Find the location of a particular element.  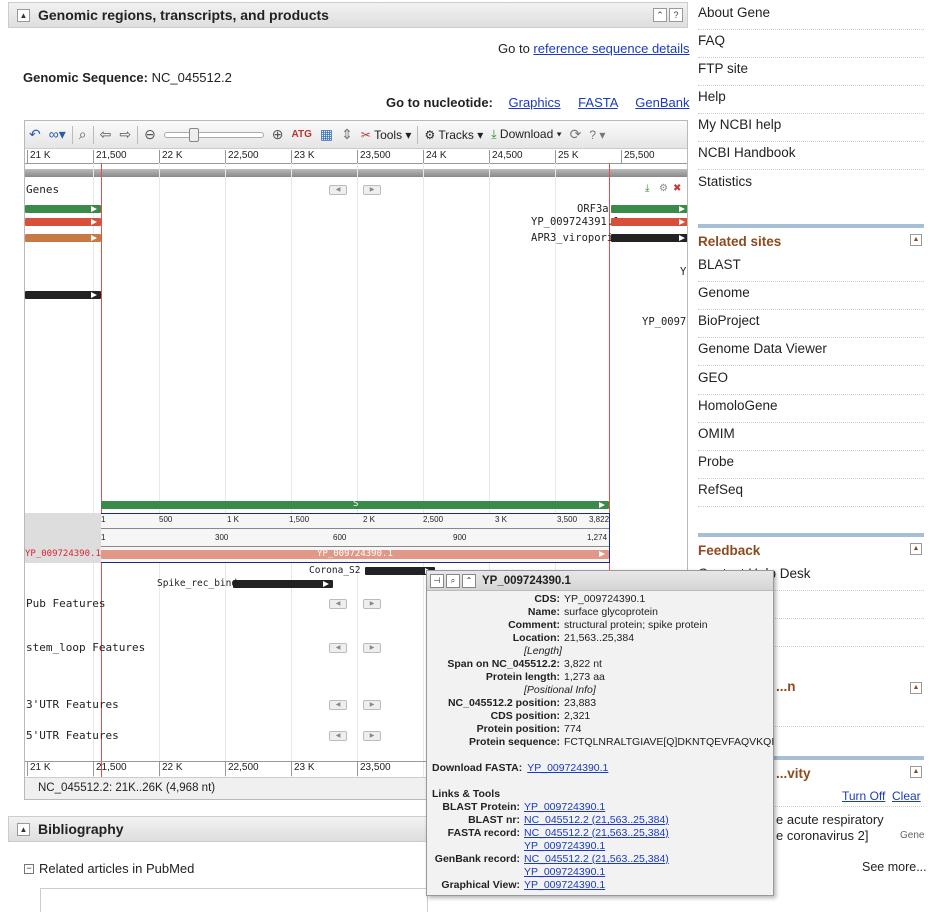

refresh-icon: ⟳ is located at coordinates (576, 134).